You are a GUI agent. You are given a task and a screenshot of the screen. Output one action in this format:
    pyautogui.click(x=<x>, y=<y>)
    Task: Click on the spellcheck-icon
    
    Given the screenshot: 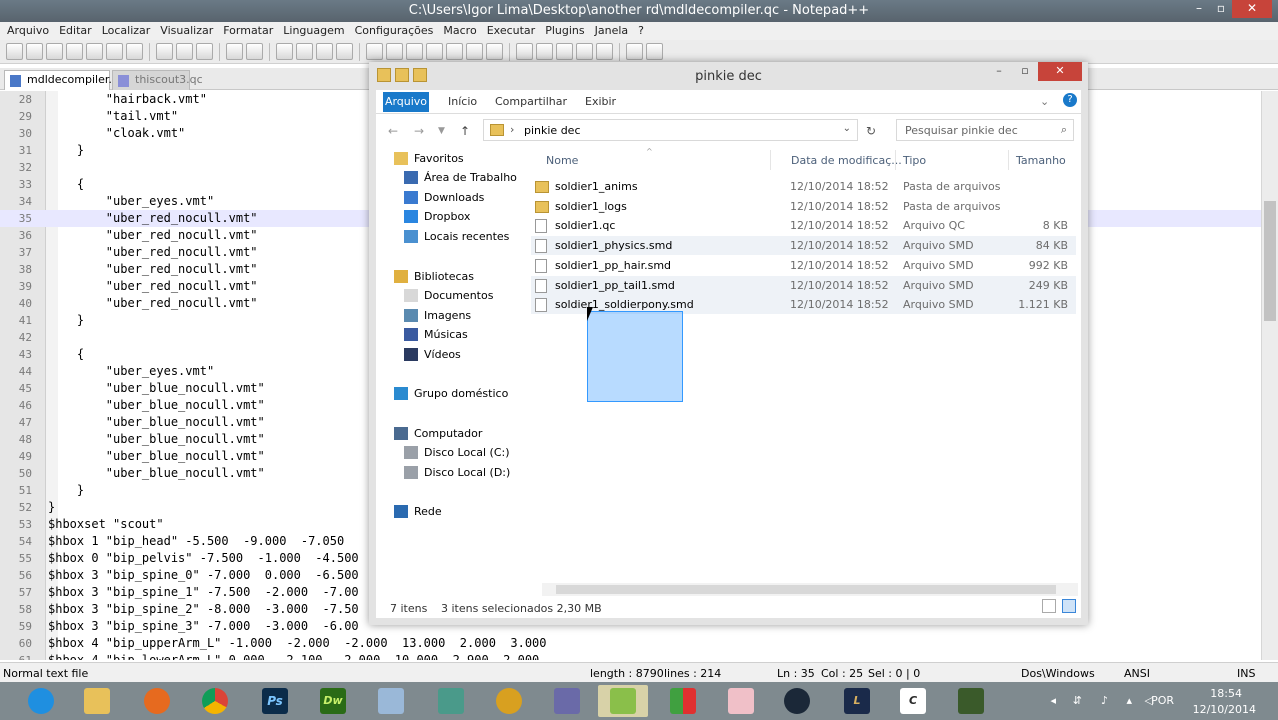 What is the action you would take?
    pyautogui.click(x=634, y=51)
    